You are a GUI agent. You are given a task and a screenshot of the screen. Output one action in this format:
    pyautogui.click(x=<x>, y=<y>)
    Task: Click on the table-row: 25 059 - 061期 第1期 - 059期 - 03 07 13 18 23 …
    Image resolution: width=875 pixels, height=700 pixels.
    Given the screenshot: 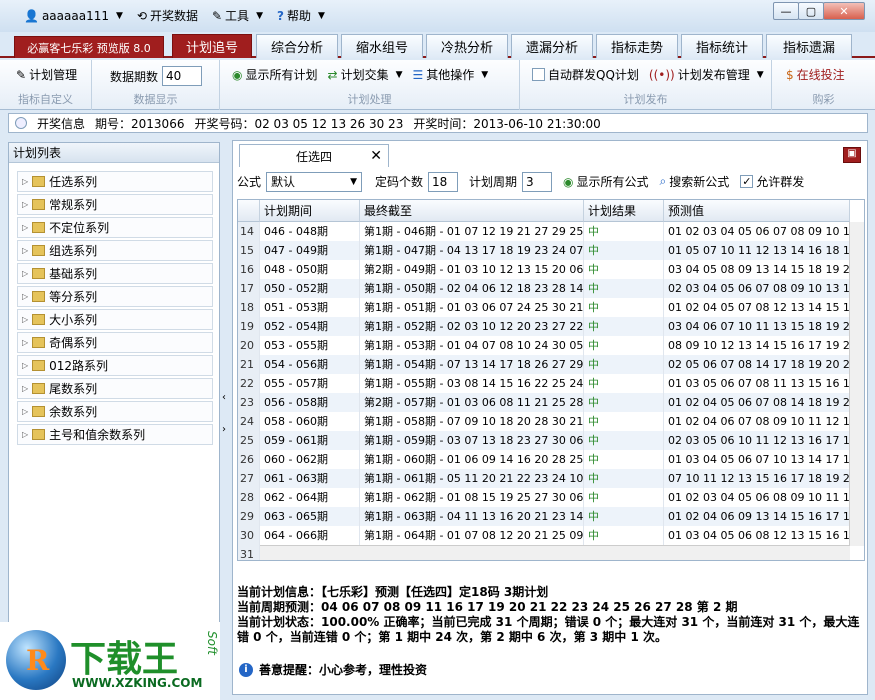 What is the action you would take?
    pyautogui.click(x=544, y=440)
    